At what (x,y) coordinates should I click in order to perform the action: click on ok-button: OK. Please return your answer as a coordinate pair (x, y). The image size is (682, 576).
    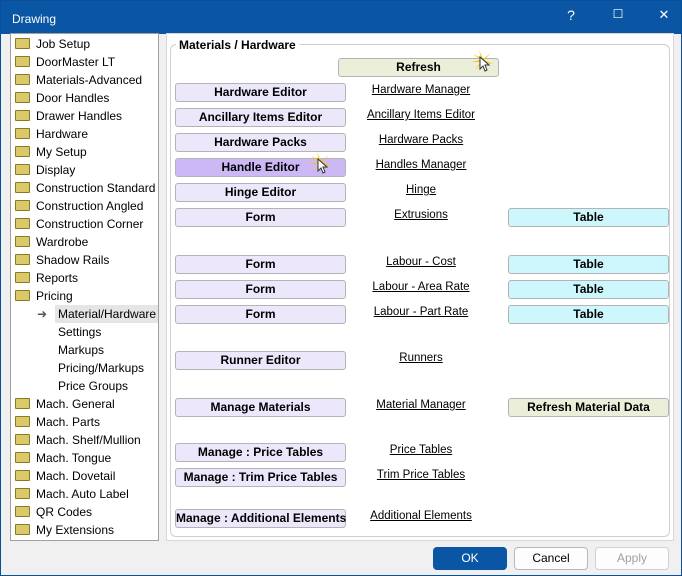
    Looking at the image, I should click on (470, 558).